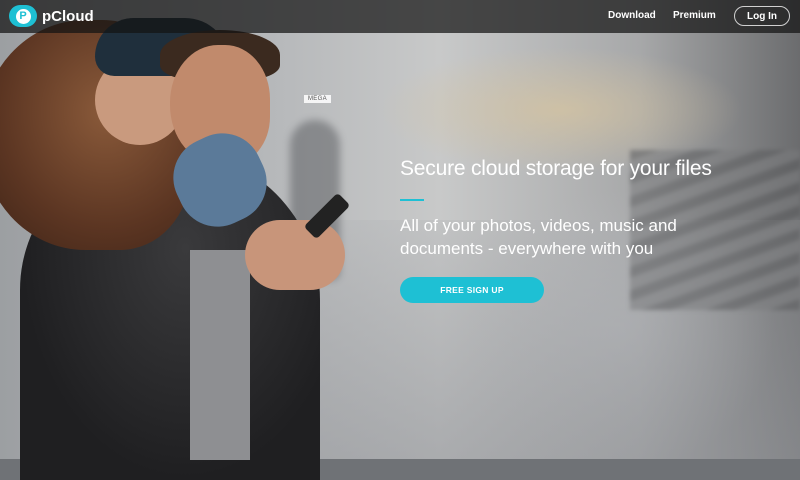  I want to click on man-shirt, so click(220, 355).